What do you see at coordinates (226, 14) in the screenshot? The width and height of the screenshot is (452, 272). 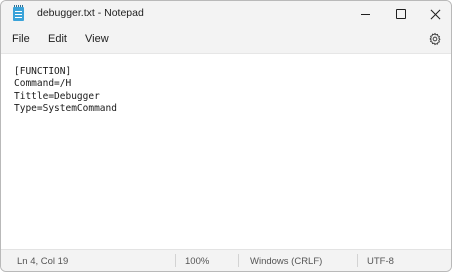 I see `title-bar: debugger.txt - Notepad` at bounding box center [226, 14].